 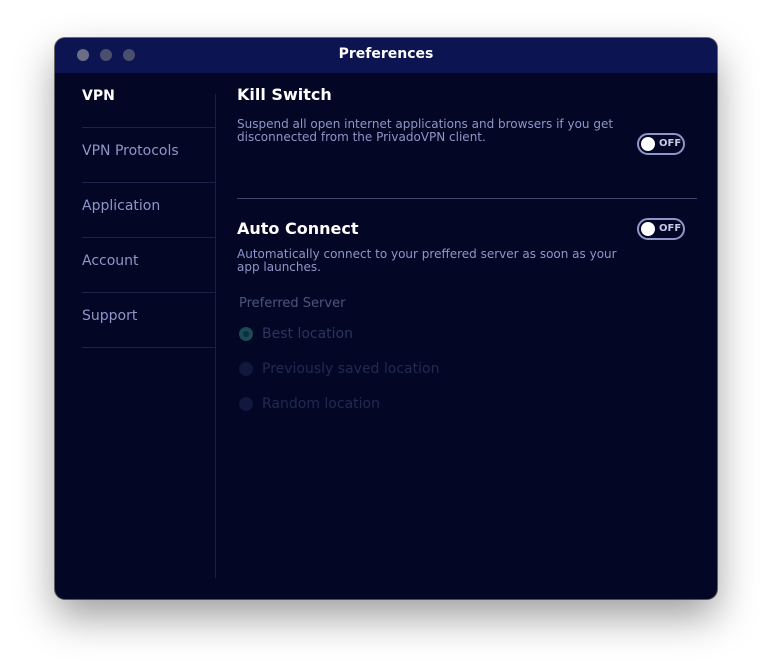 What do you see at coordinates (351, 369) in the screenshot?
I see `radio-label: Previously saved location` at bounding box center [351, 369].